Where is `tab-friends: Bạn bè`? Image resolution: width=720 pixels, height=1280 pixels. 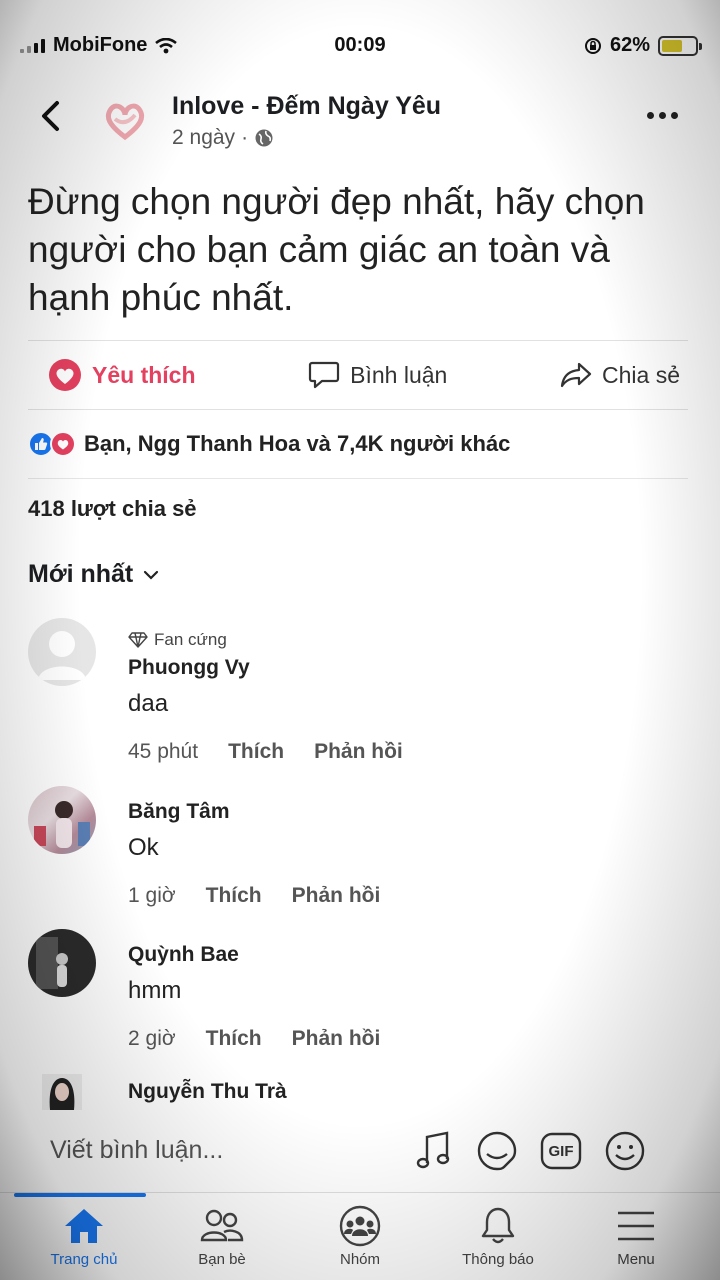
tab-friends: Bạn bè is located at coordinates (222, 1236).